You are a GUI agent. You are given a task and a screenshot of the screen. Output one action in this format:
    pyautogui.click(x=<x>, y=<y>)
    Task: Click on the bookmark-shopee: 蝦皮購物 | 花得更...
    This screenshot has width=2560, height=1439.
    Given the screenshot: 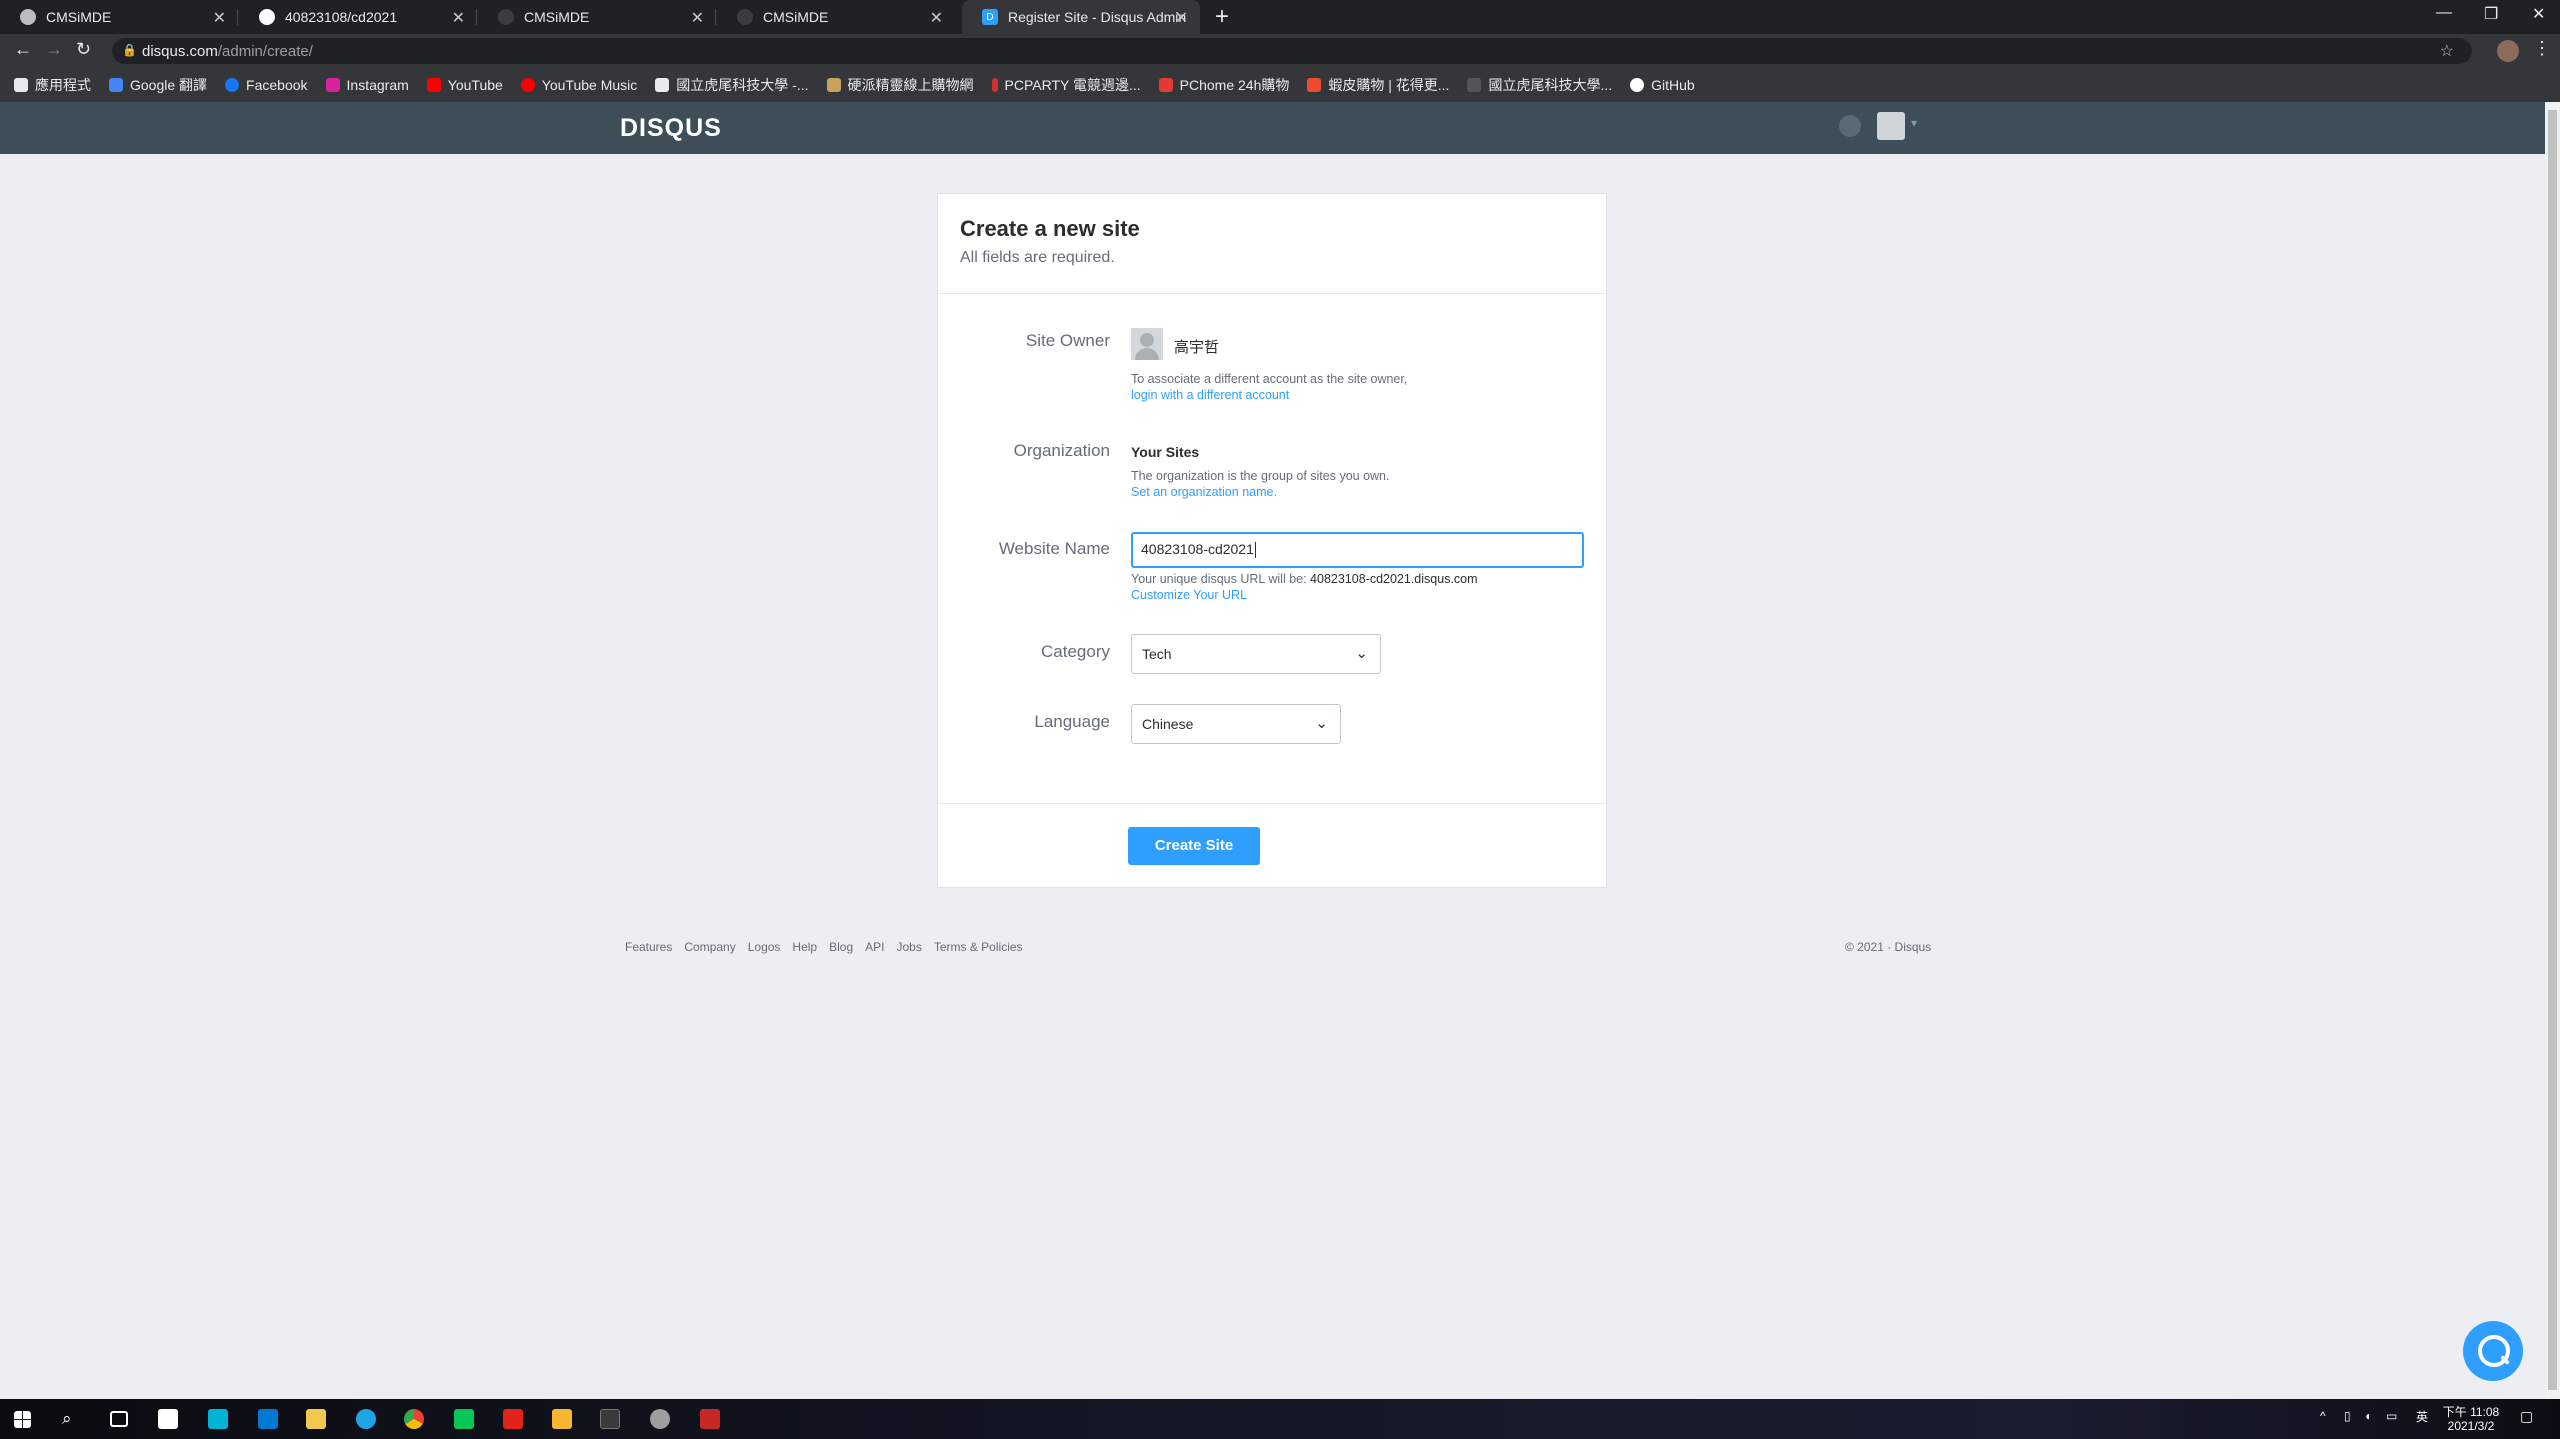 What is the action you would take?
    pyautogui.click(x=1378, y=85)
    